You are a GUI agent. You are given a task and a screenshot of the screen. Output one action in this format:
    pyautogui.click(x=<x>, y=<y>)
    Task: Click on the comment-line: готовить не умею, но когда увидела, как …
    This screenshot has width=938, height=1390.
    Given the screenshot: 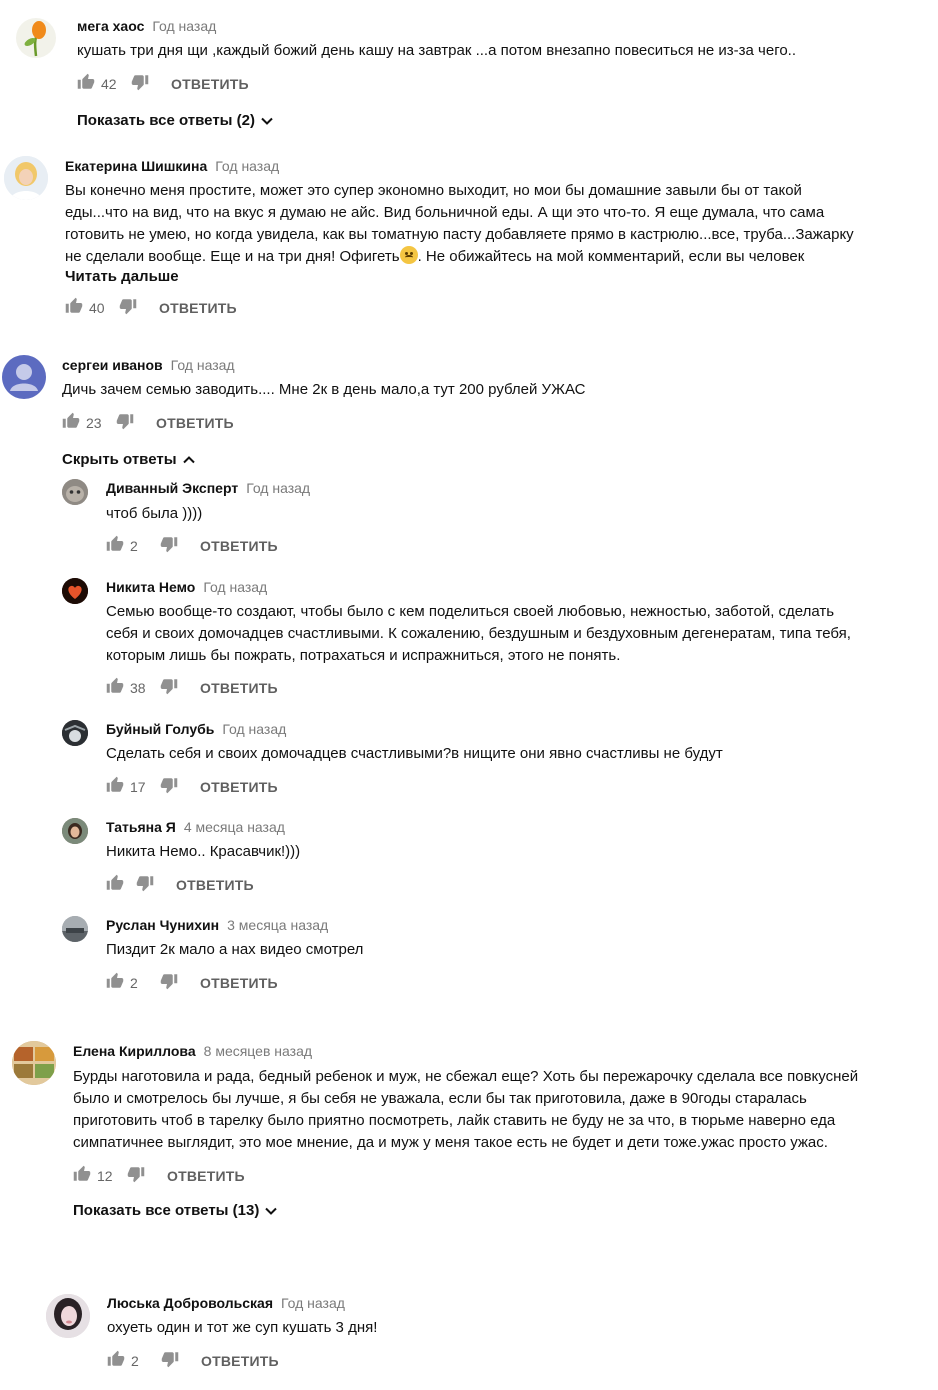 What is the action you would take?
    pyautogui.click(x=459, y=234)
    